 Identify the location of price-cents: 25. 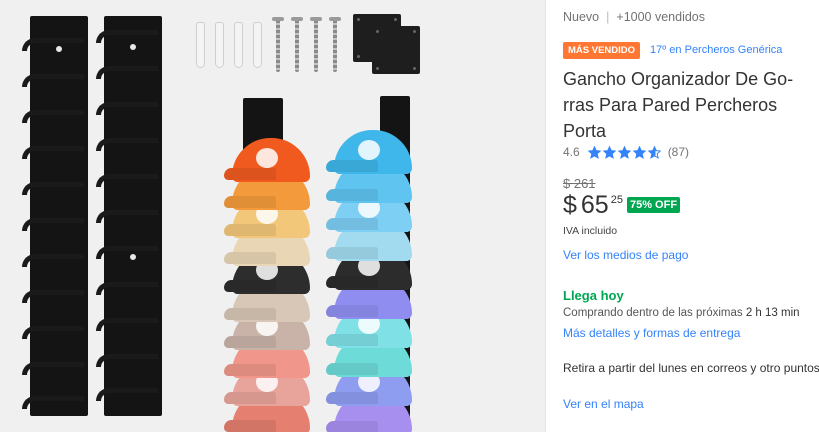
(616, 200).